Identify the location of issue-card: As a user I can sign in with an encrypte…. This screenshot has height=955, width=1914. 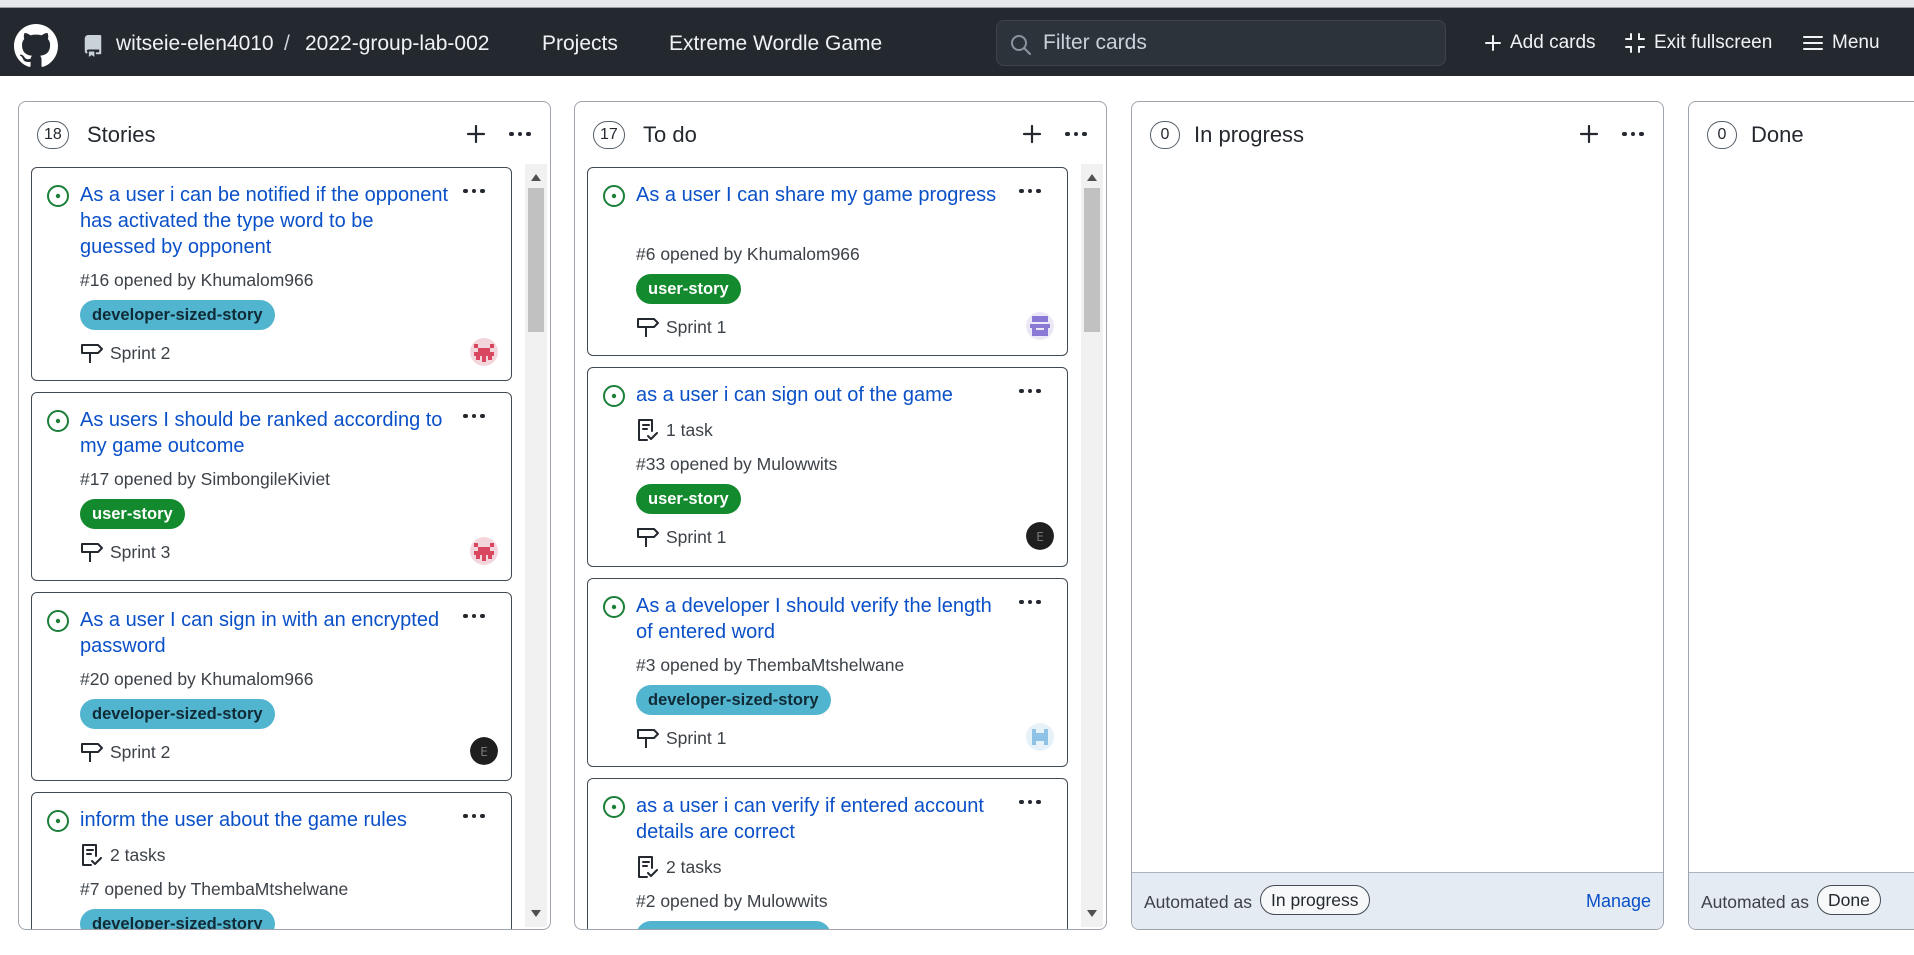
(271, 686).